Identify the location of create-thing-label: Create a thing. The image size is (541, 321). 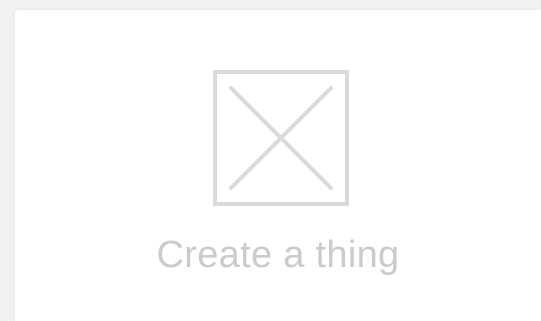
(278, 255).